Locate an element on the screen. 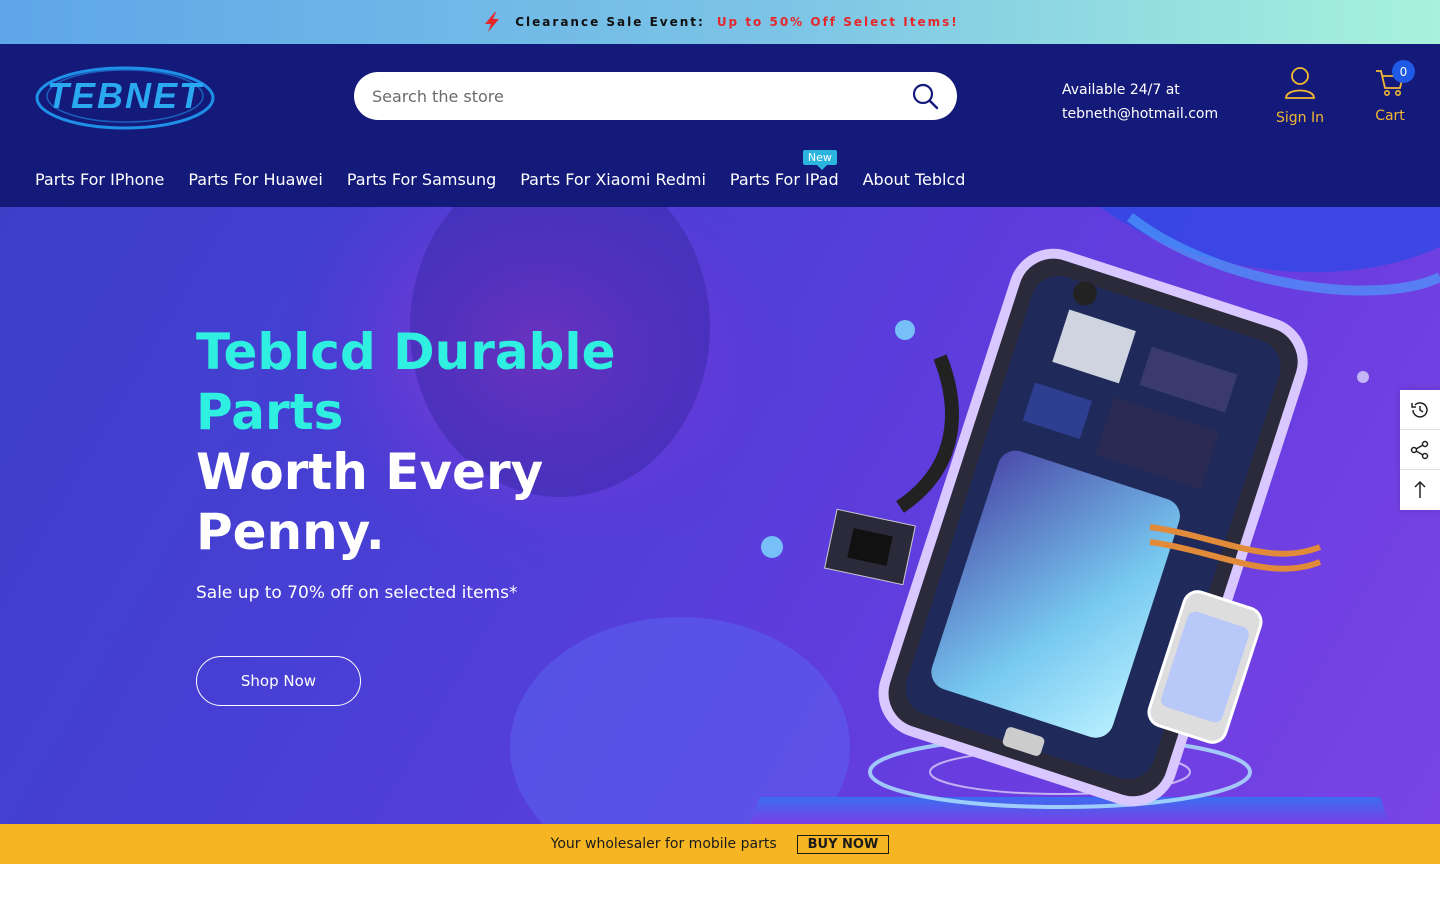  announcement-label: Clearance Sale Event: is located at coordinates (610, 22).